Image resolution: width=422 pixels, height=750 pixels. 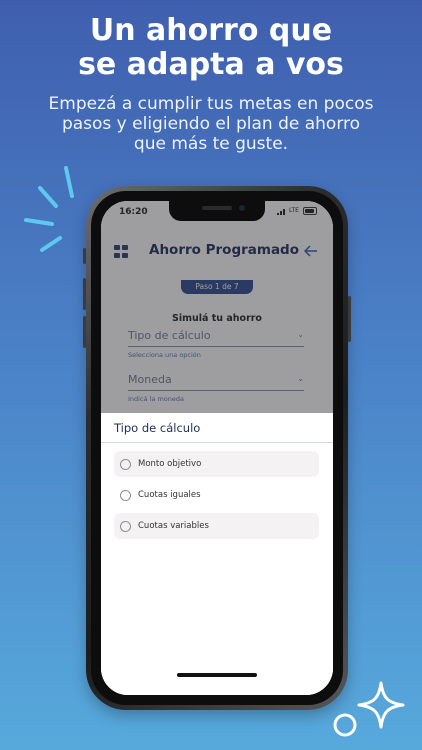 I want to click on phone-volume-up, so click(x=84, y=294).